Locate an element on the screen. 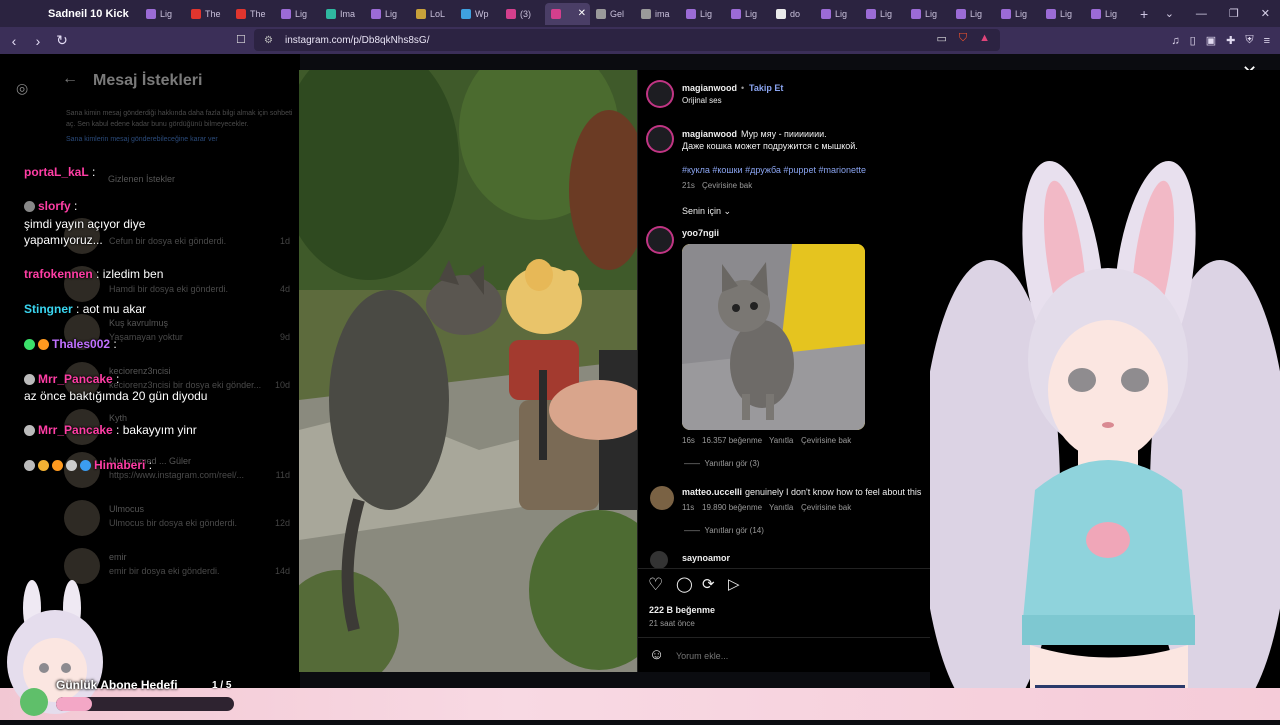  chat-username: portaL_kaL is located at coordinates (56, 172).